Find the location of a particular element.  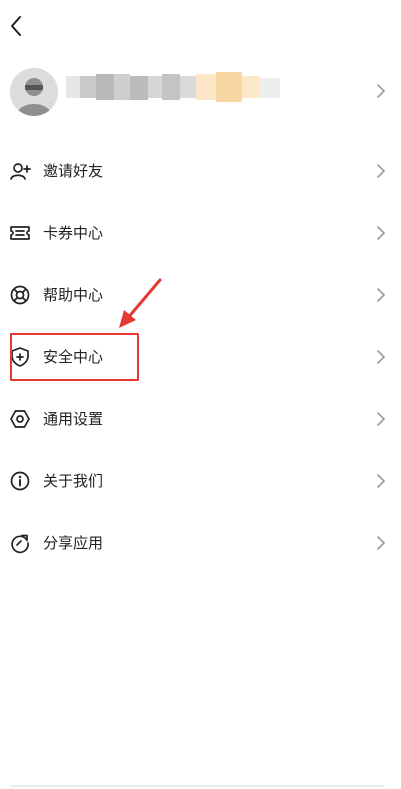

back-button is located at coordinates (17, 26).